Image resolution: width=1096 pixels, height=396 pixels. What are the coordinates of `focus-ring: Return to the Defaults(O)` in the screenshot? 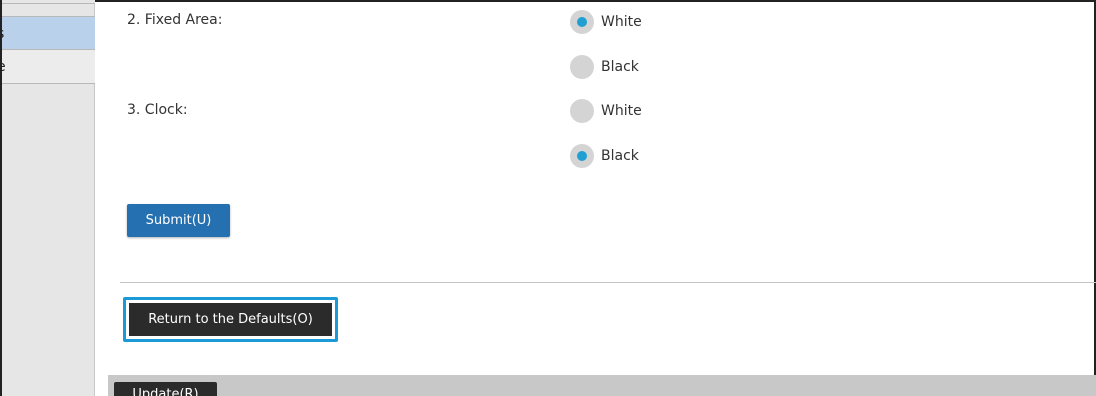 It's located at (230, 319).